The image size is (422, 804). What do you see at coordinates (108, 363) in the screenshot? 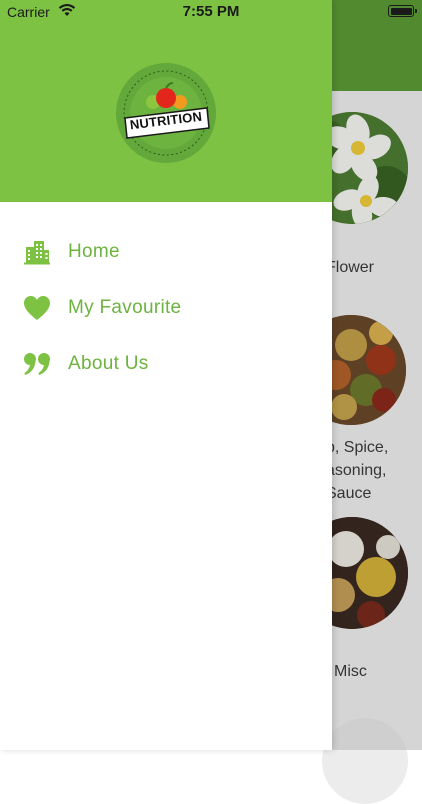
I see `menu-label-about-us: About Us` at bounding box center [108, 363].